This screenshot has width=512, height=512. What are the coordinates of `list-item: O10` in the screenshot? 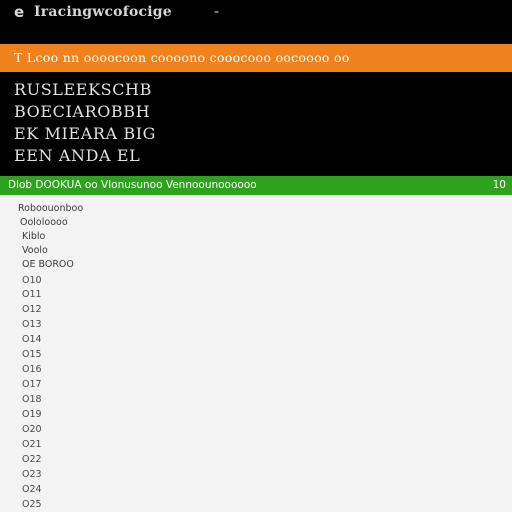 It's located at (37, 281).